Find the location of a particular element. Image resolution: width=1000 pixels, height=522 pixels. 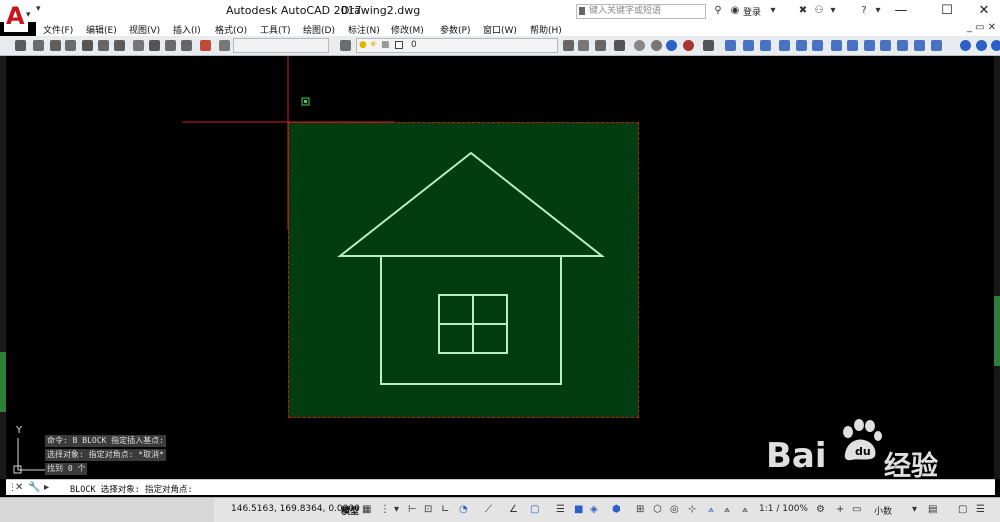

ortho-icon: ∟ is located at coordinates (445, 509).